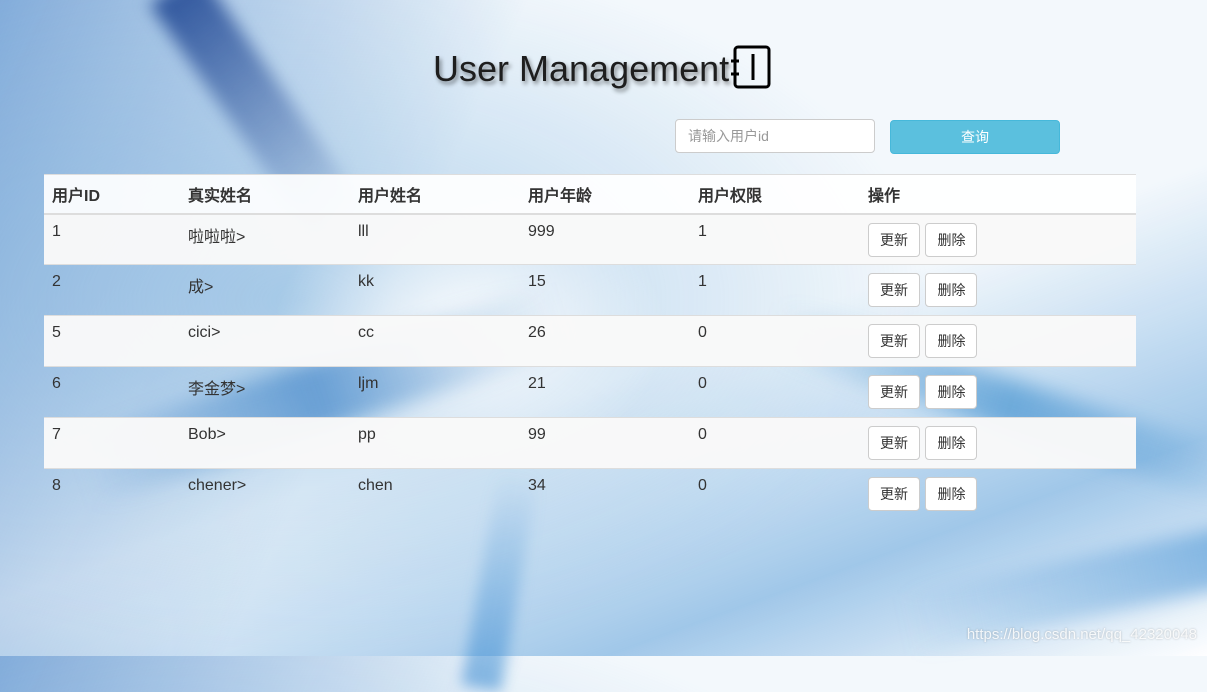 The image size is (1207, 692). Describe the element at coordinates (112, 494) in the screenshot. I see `cell-user-id: 8` at that location.